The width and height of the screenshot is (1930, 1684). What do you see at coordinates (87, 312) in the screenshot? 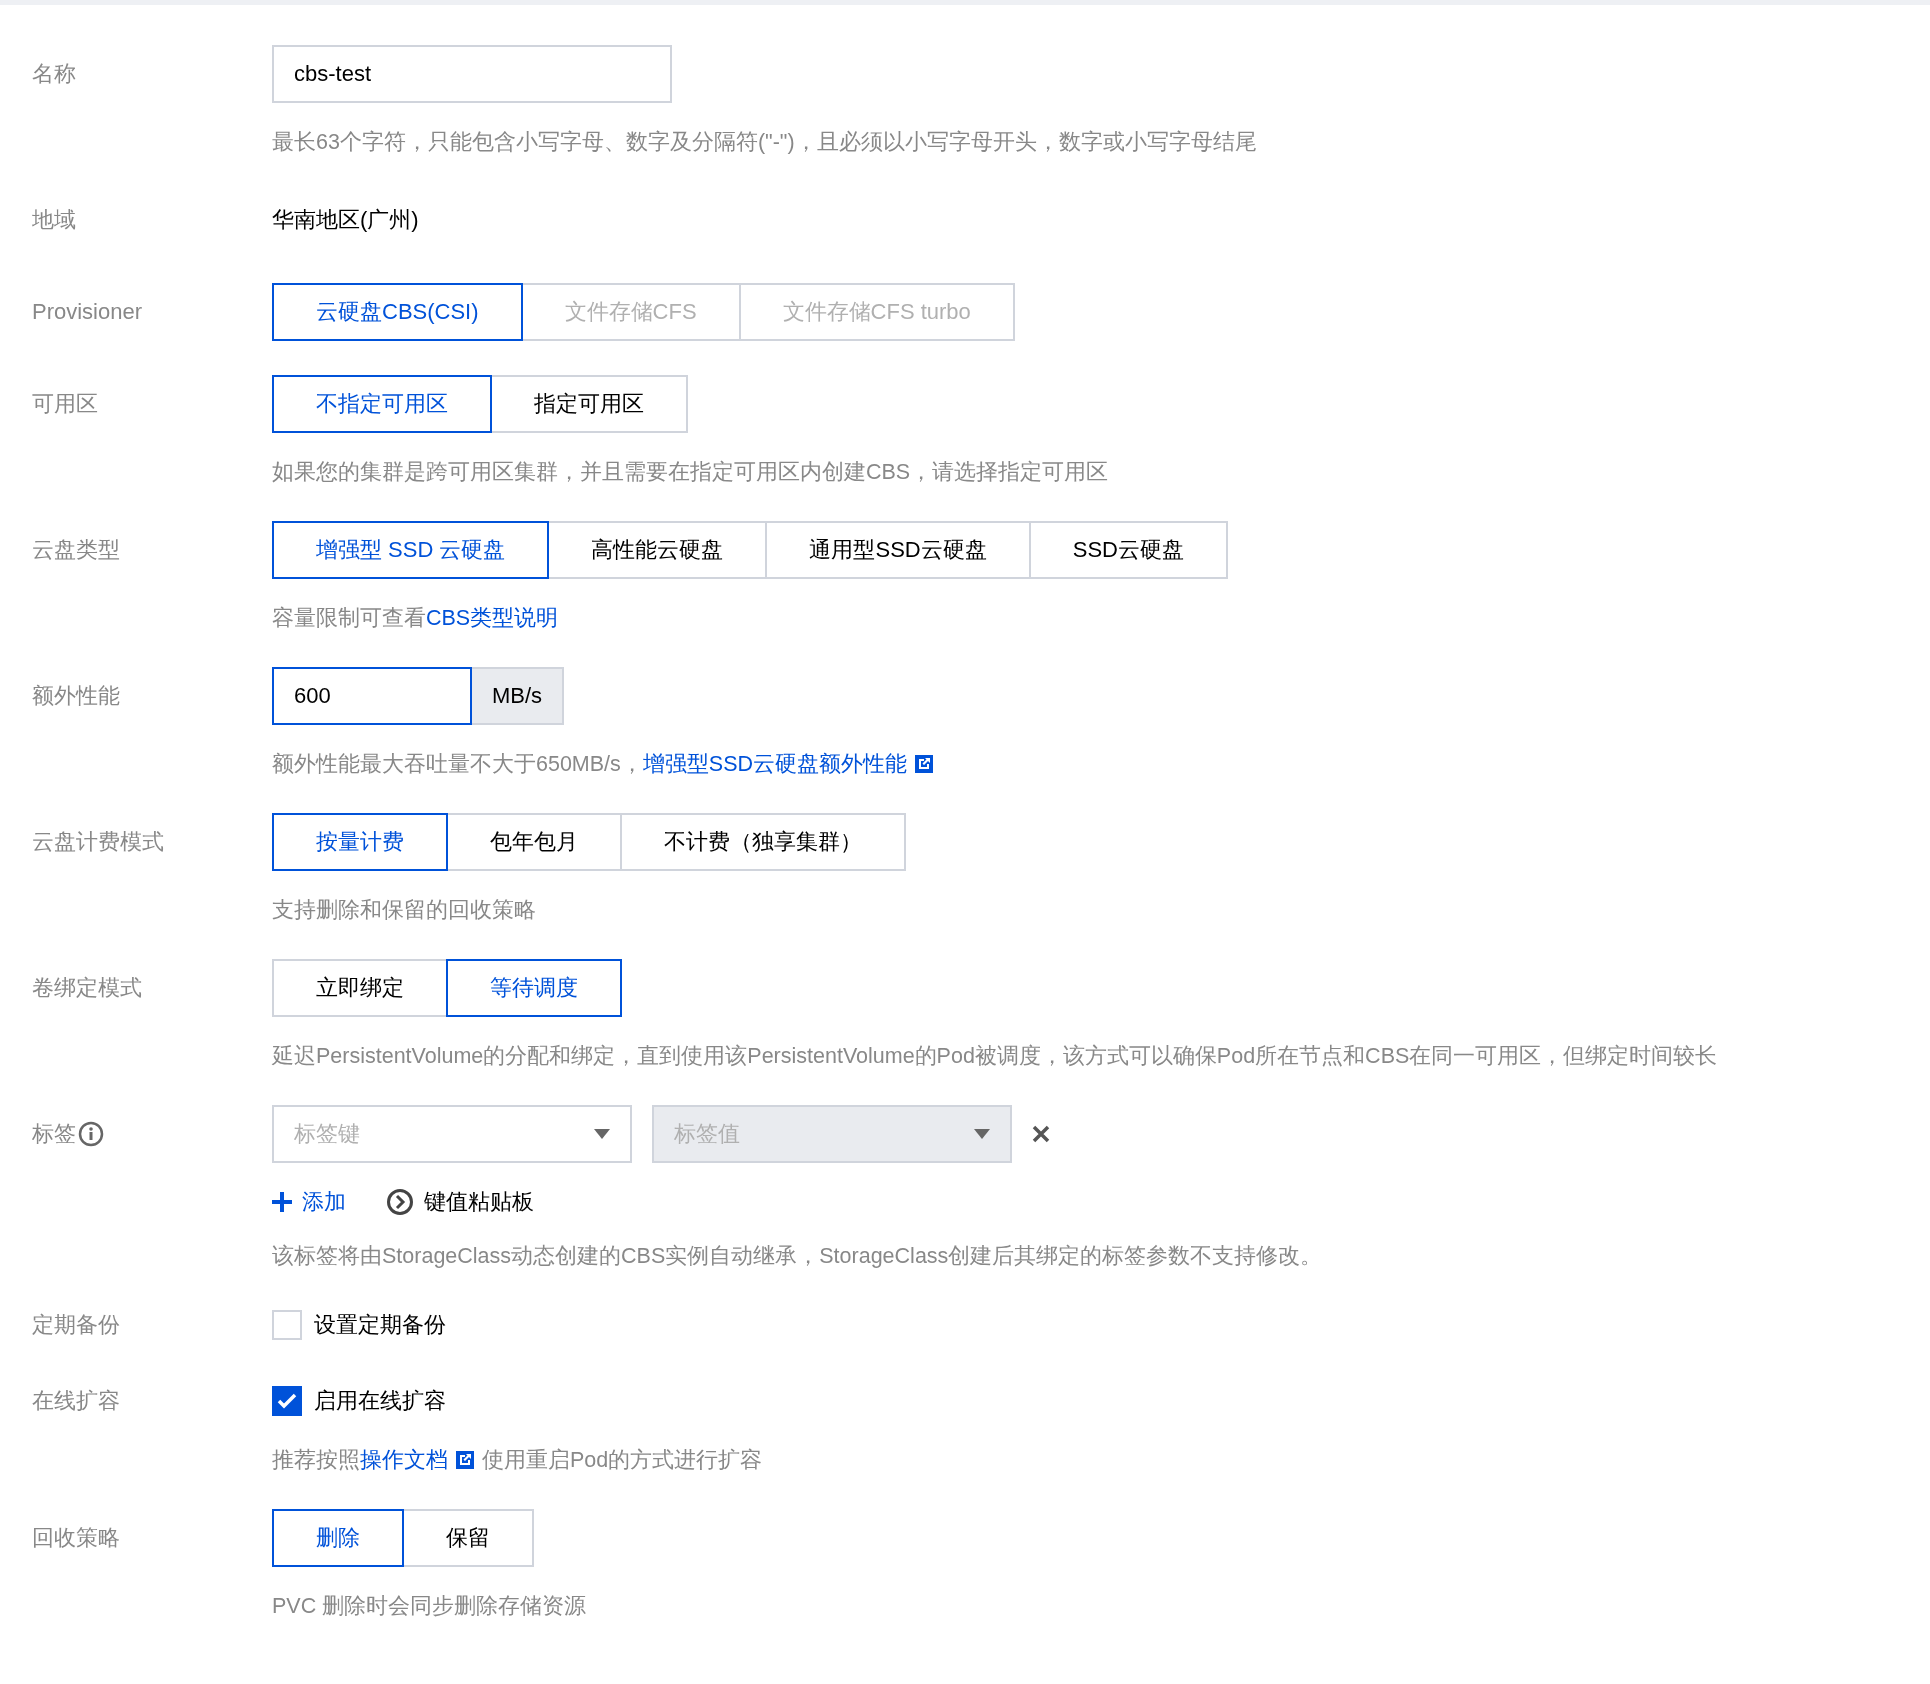
I see `field-label: Provisioner` at bounding box center [87, 312].